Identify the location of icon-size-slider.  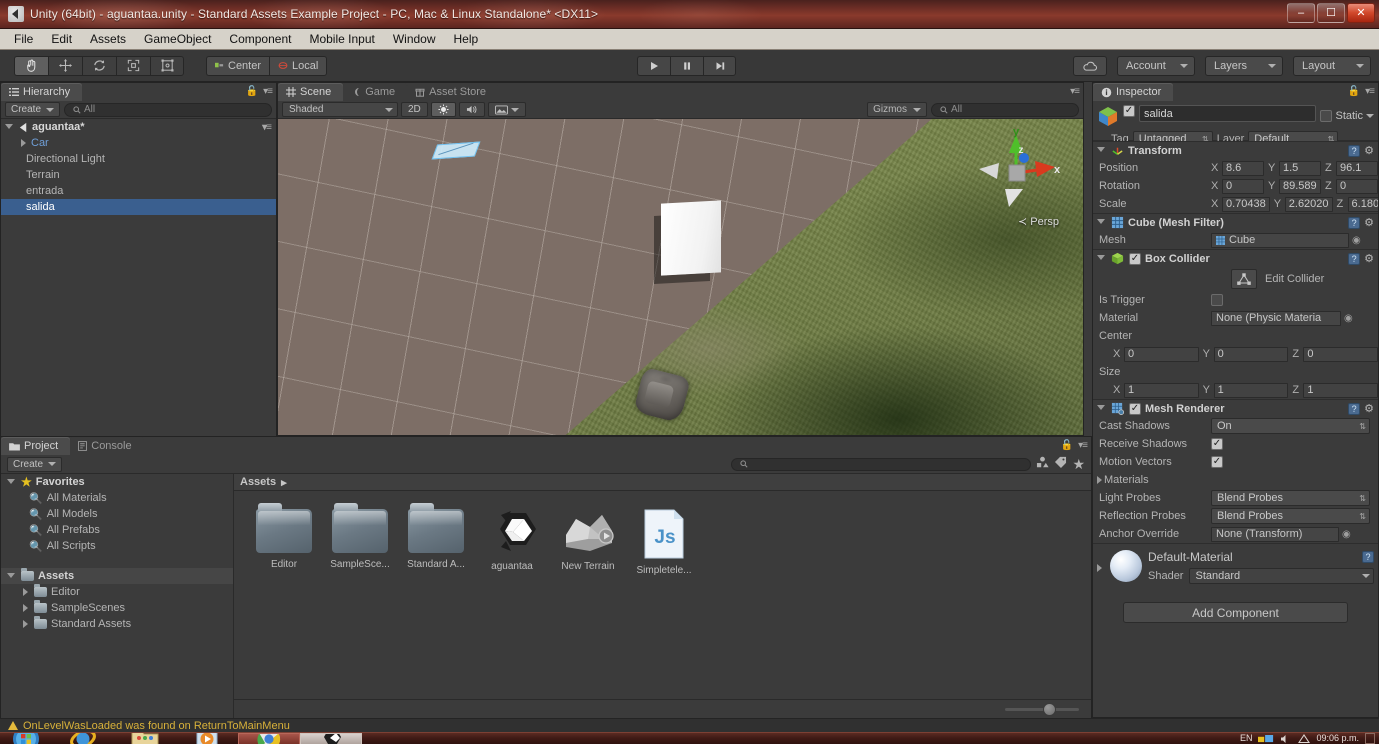
(1042, 709).